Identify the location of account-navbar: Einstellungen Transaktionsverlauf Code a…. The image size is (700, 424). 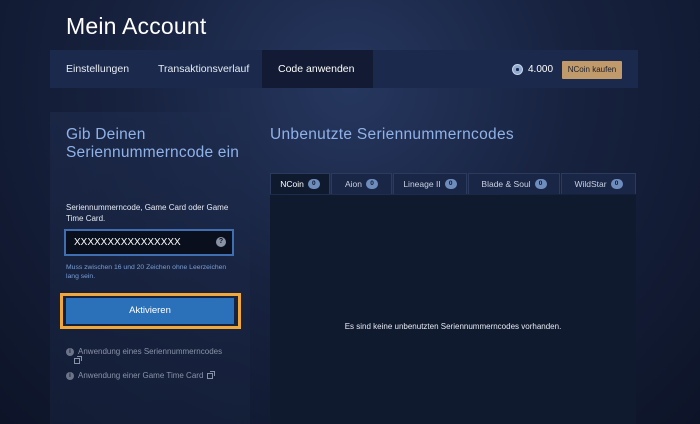
(344, 69).